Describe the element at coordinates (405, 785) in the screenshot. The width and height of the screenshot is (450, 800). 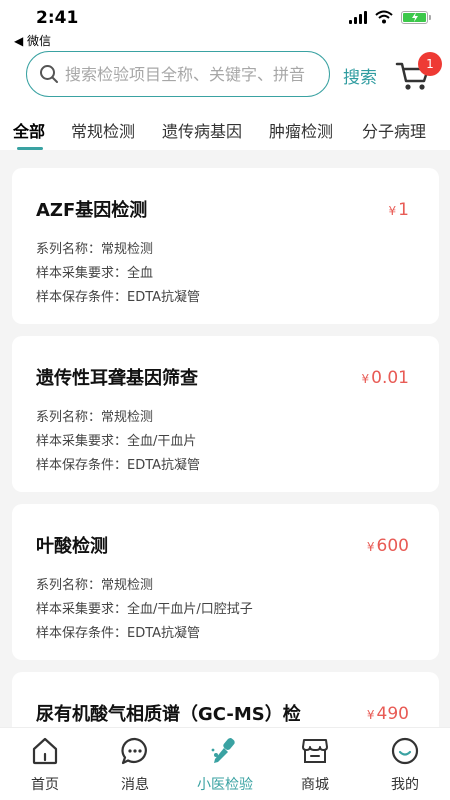
I see `nav-profile-label: 我的` at that location.